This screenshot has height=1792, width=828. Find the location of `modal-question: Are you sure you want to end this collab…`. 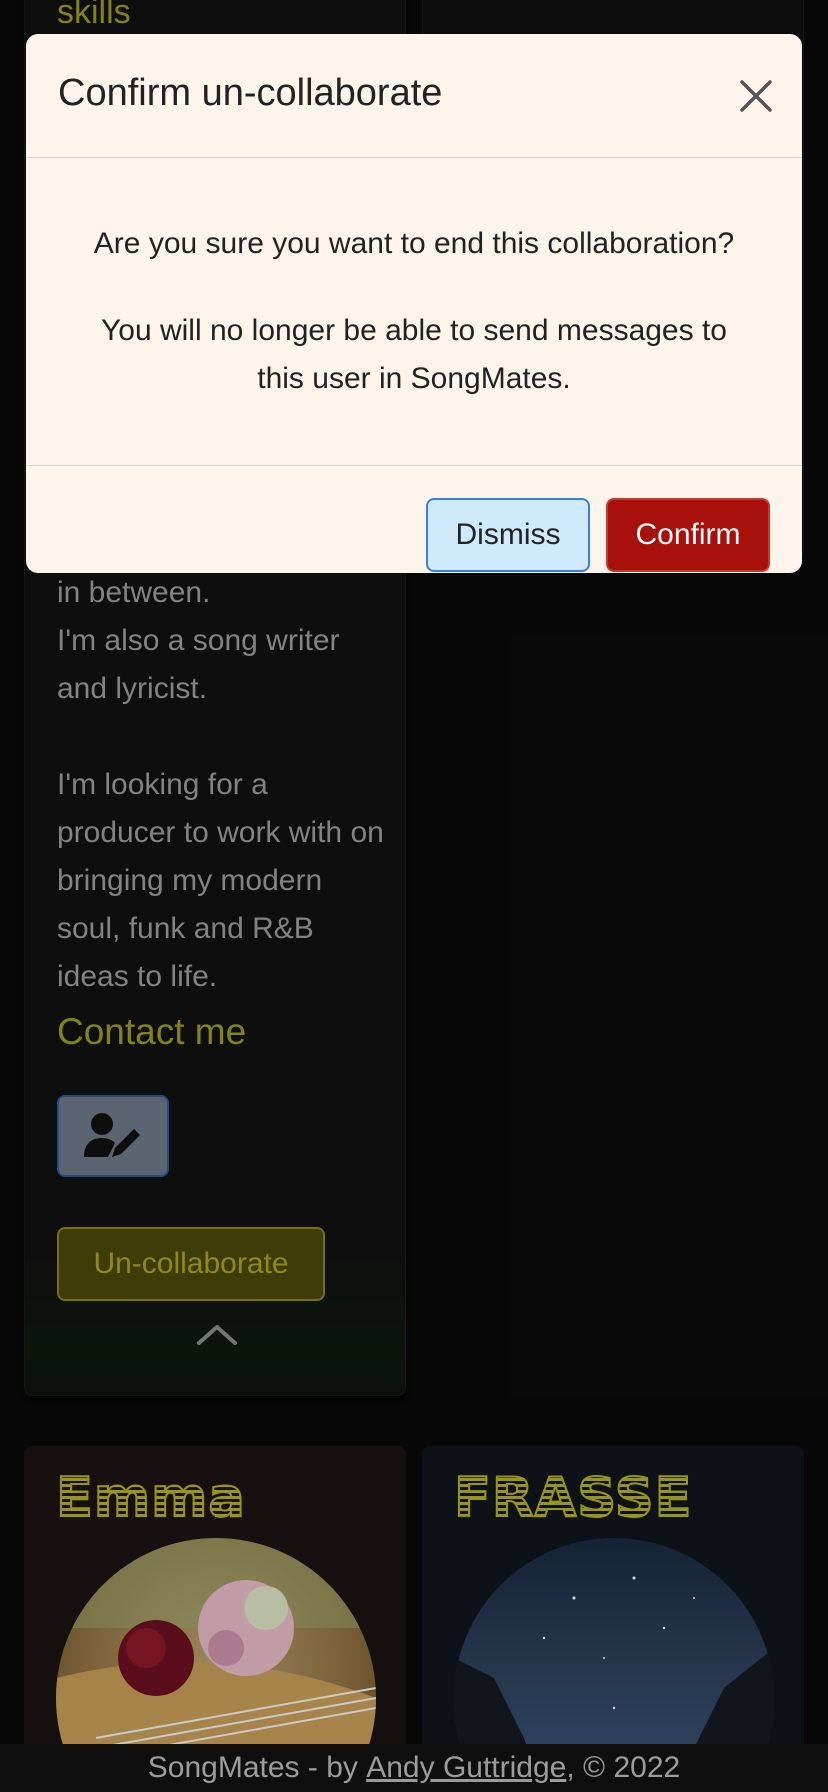

modal-question: Are you sure you want to end this collab… is located at coordinates (414, 243).